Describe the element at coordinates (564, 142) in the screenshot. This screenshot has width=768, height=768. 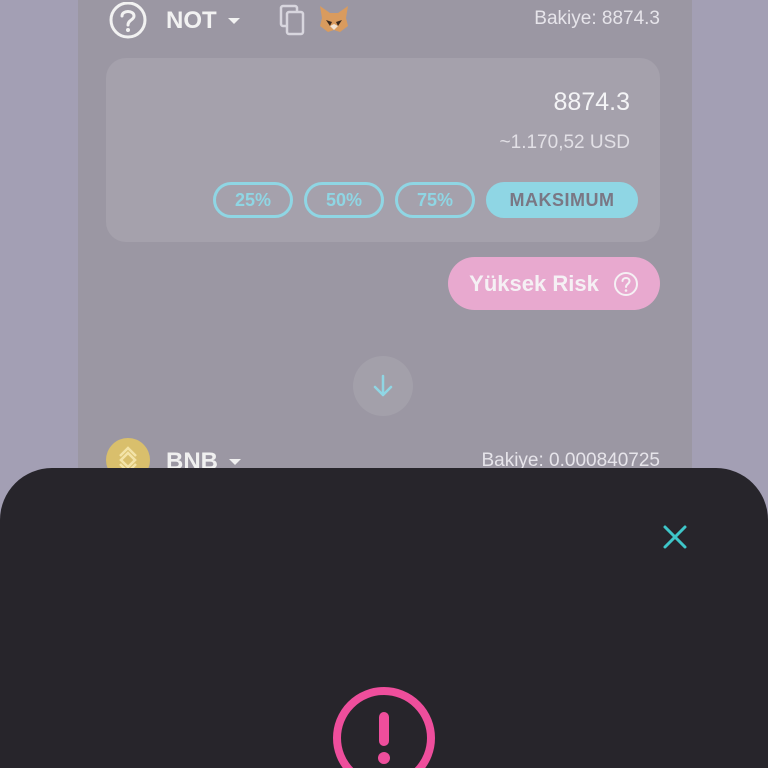
I see `usd-value: ~1.170,52 USD` at that location.